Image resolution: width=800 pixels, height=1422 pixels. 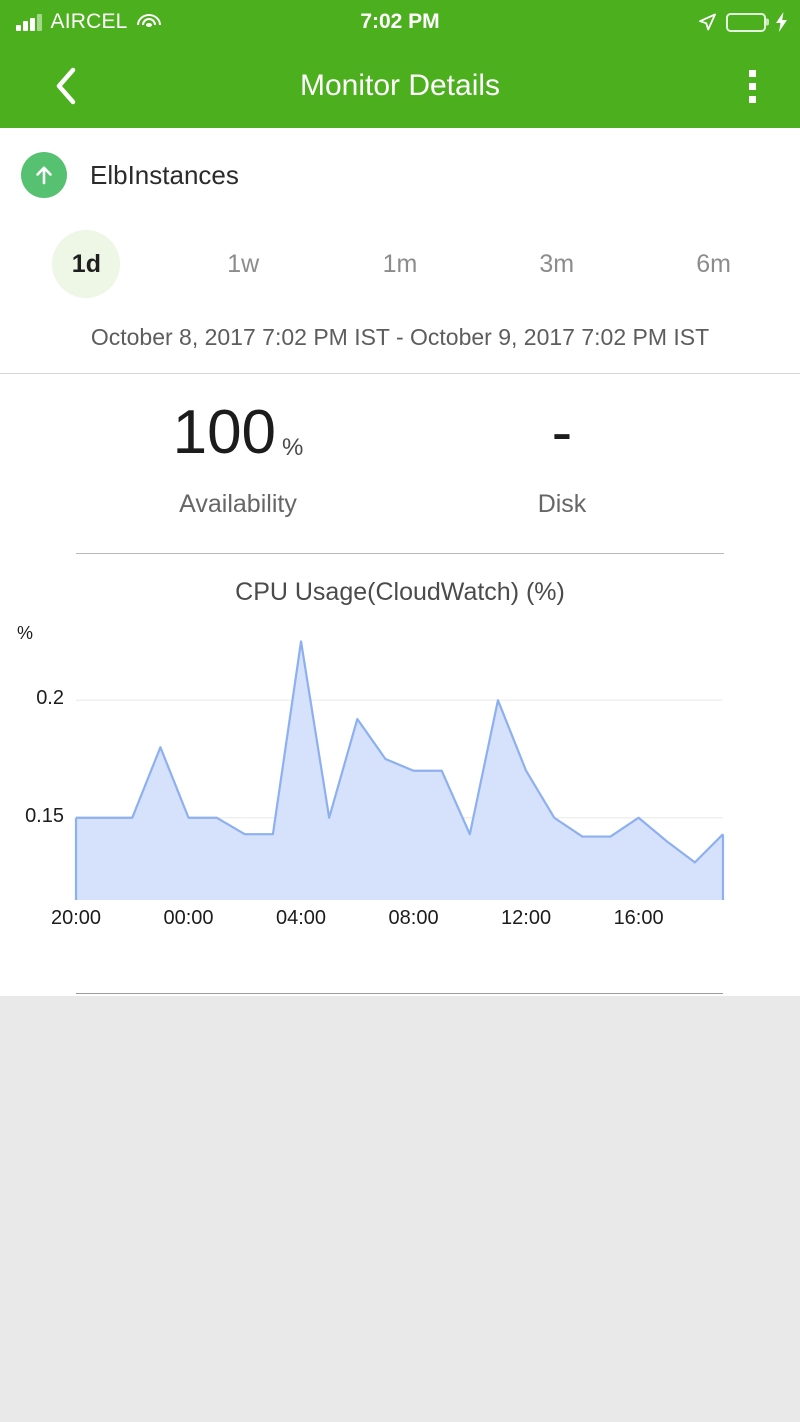 I want to click on period-tab-1m-label: 1m, so click(x=400, y=263).